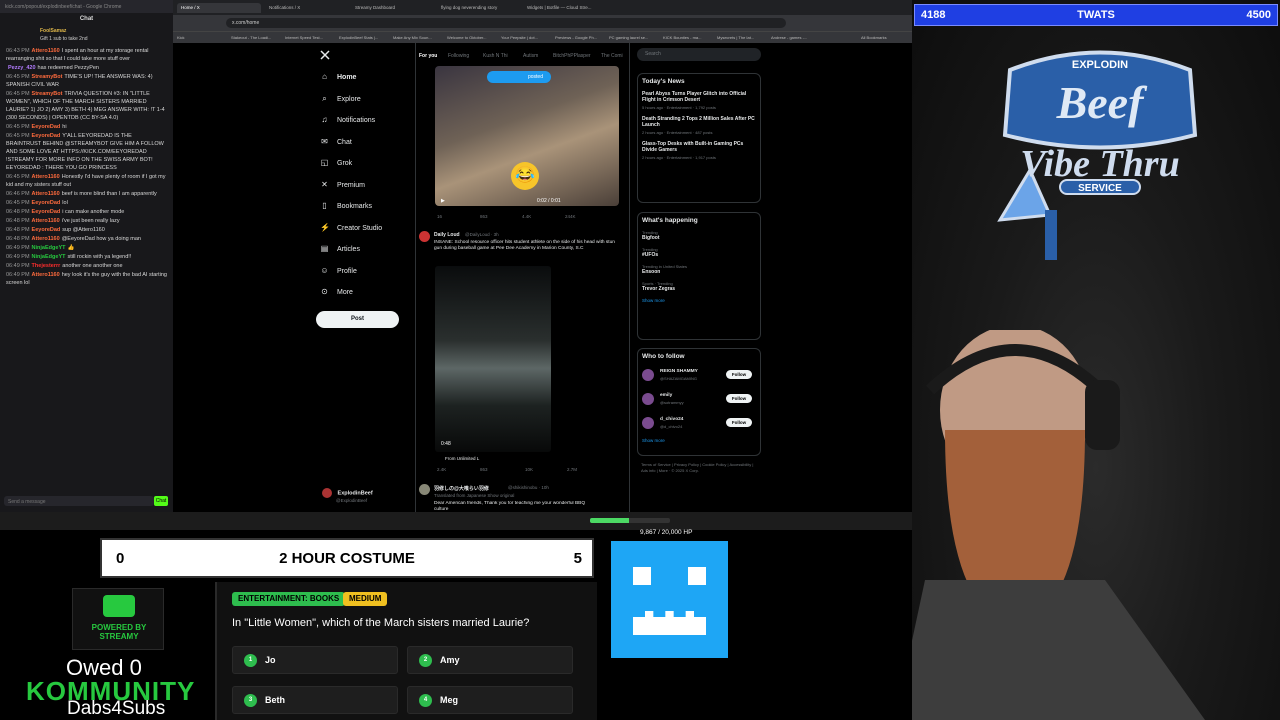 This screenshot has width=1280, height=720. What do you see at coordinates (699, 287) in the screenshot?
I see `trend-item: Sports · Trending Trevor Zegras` at bounding box center [699, 287].